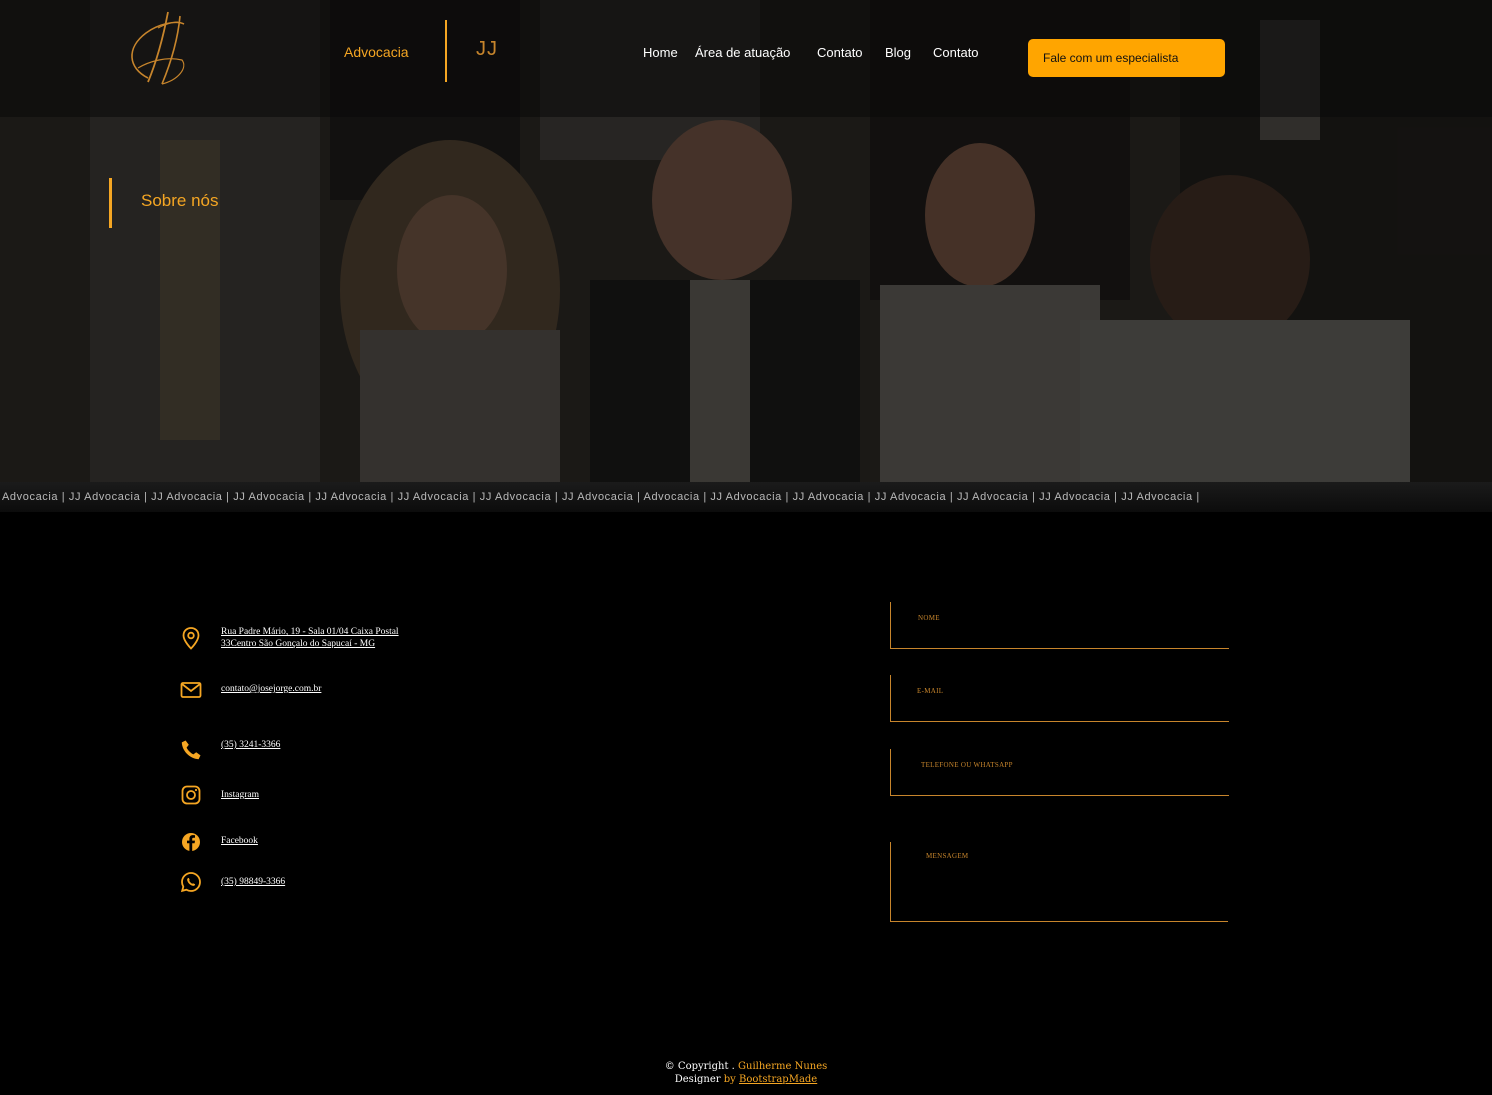 The width and height of the screenshot is (1492, 1095). Describe the element at coordinates (742, 52) in the screenshot. I see `nav-area-atuacao: Área de atuação` at that location.